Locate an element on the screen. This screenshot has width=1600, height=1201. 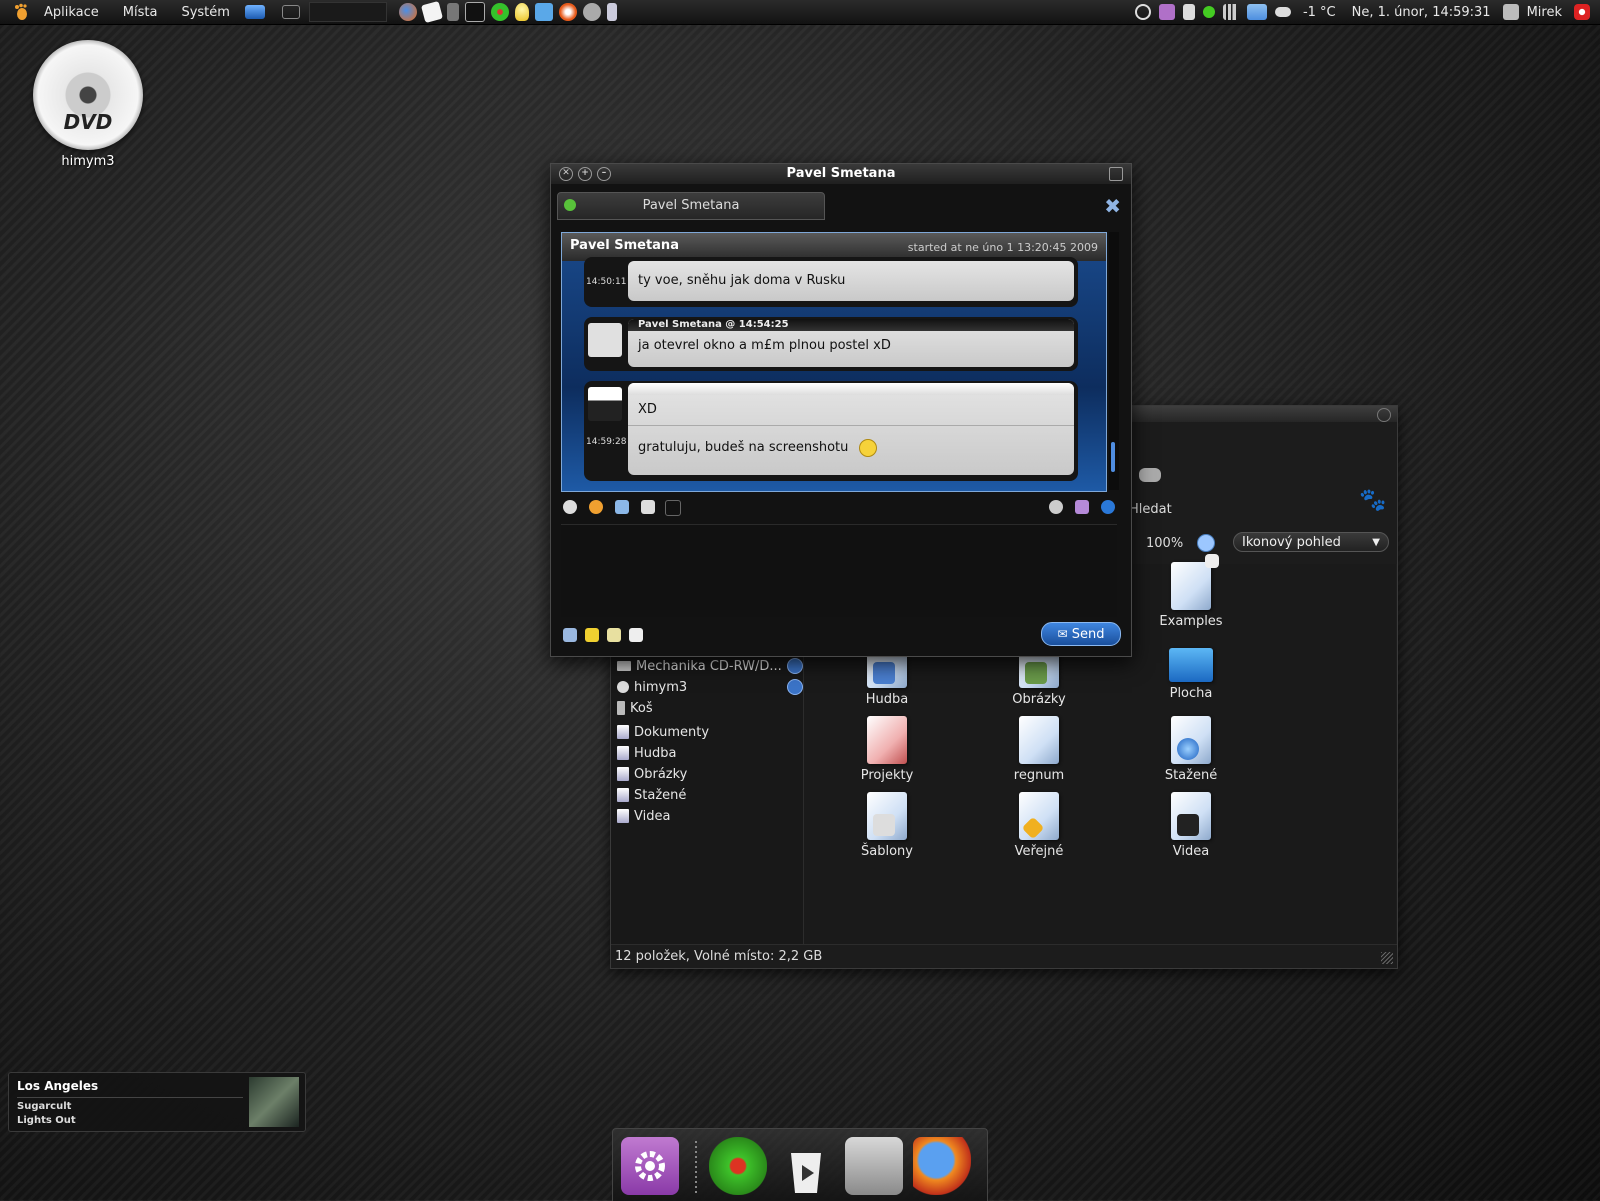
system-tray: -1 °C Ne, 1. únor, 14:59:31 Mirek is located at coordinates (1365, 12).